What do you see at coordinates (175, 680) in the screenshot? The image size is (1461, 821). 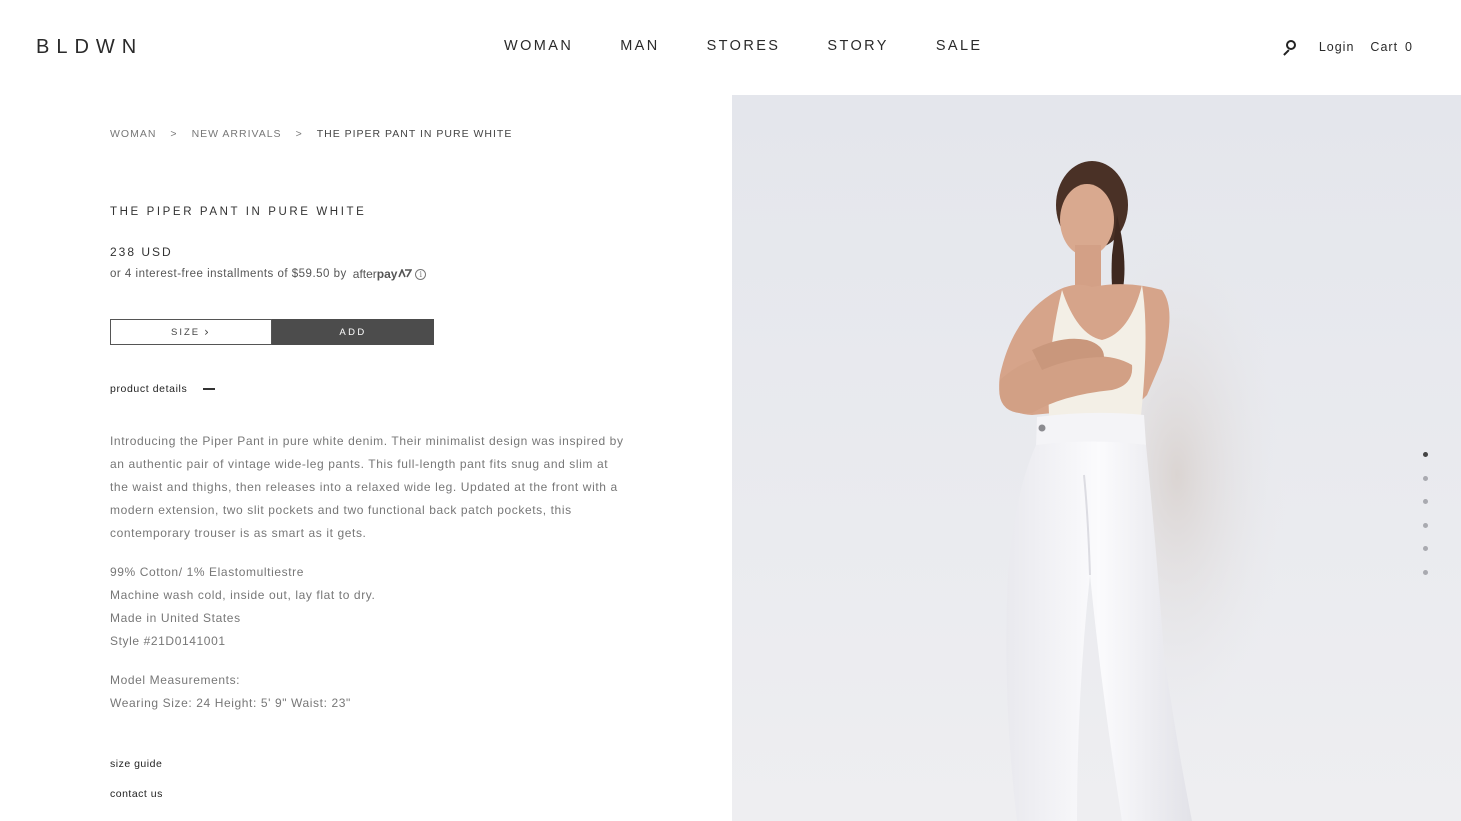 I see `measurements-title: Model Measurements:` at bounding box center [175, 680].